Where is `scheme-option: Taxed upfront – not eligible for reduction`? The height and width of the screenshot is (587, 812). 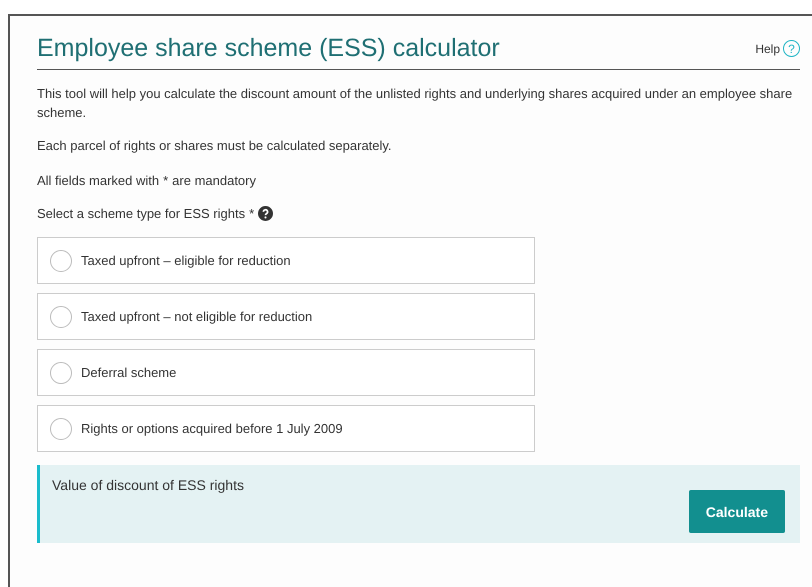 scheme-option: Taxed upfront – not eligible for reduction is located at coordinates (286, 316).